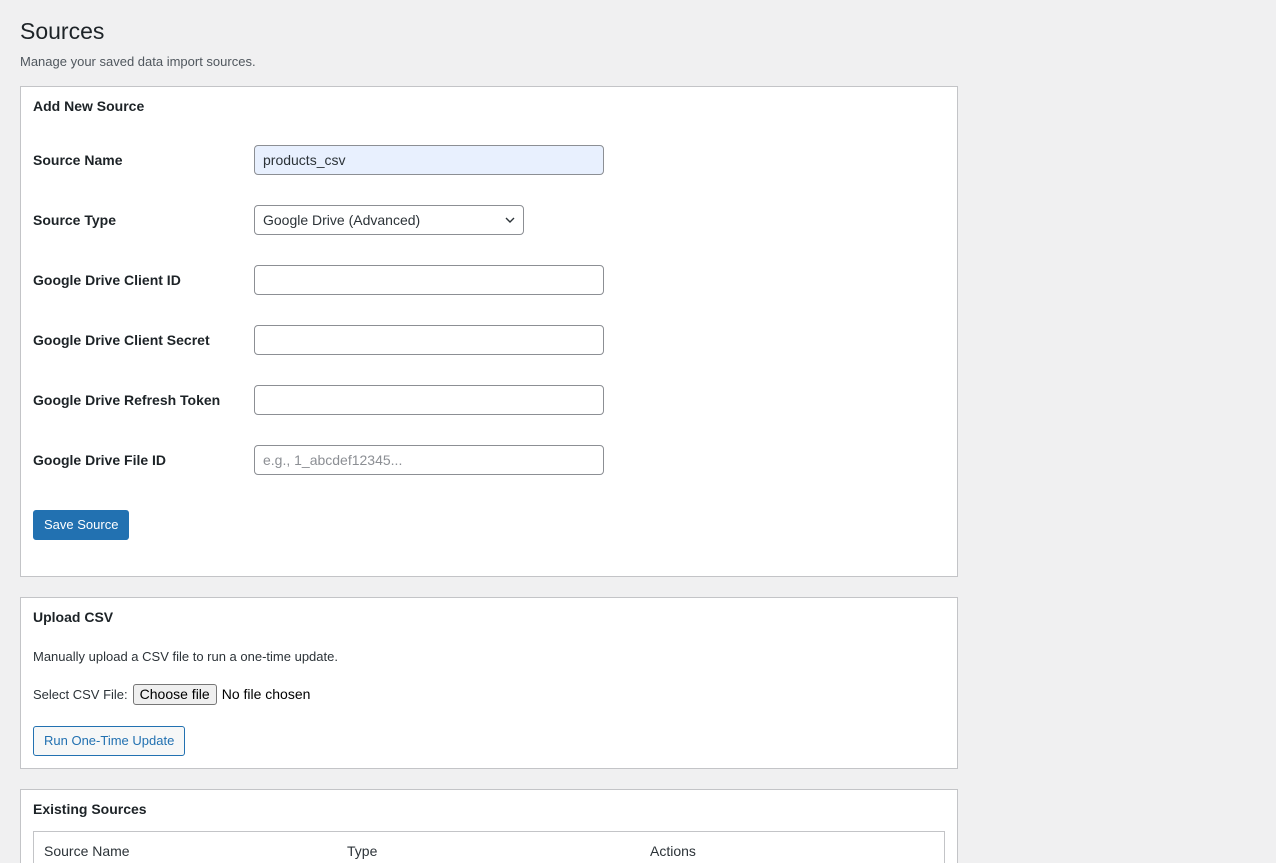 This screenshot has height=863, width=1276. Describe the element at coordinates (74, 220) in the screenshot. I see `source-type-label: Source Type` at that location.